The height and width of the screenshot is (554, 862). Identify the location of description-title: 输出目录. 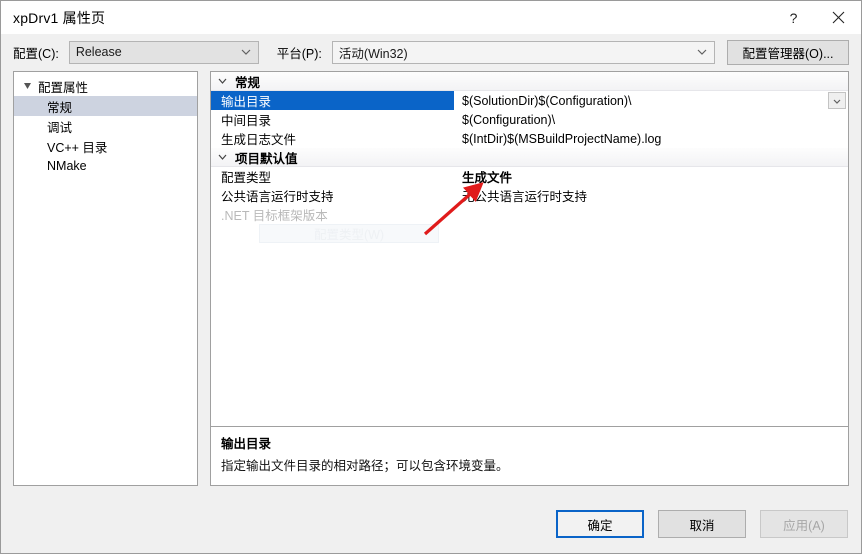
(246, 444).